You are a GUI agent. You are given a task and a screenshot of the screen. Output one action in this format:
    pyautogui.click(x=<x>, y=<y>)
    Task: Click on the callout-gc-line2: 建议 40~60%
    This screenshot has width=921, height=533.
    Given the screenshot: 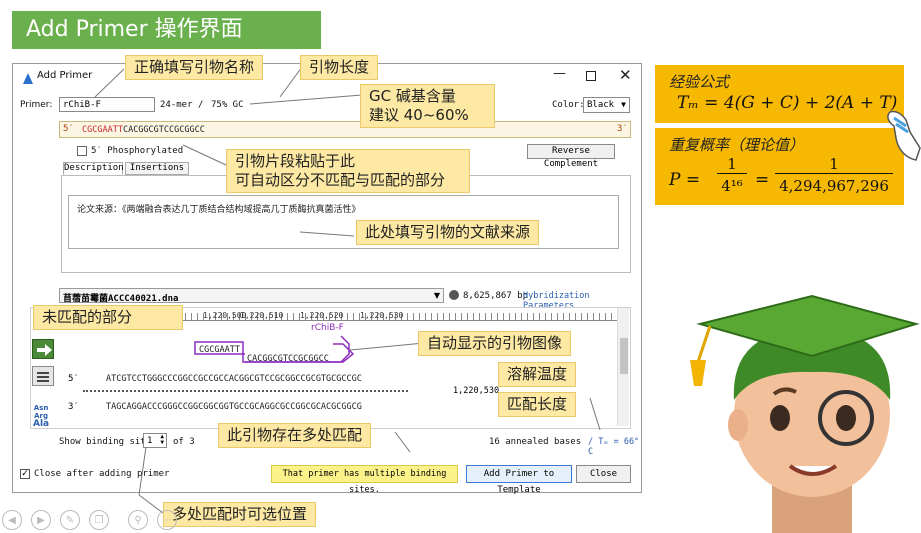 What is the action you would take?
    pyautogui.click(x=419, y=114)
    